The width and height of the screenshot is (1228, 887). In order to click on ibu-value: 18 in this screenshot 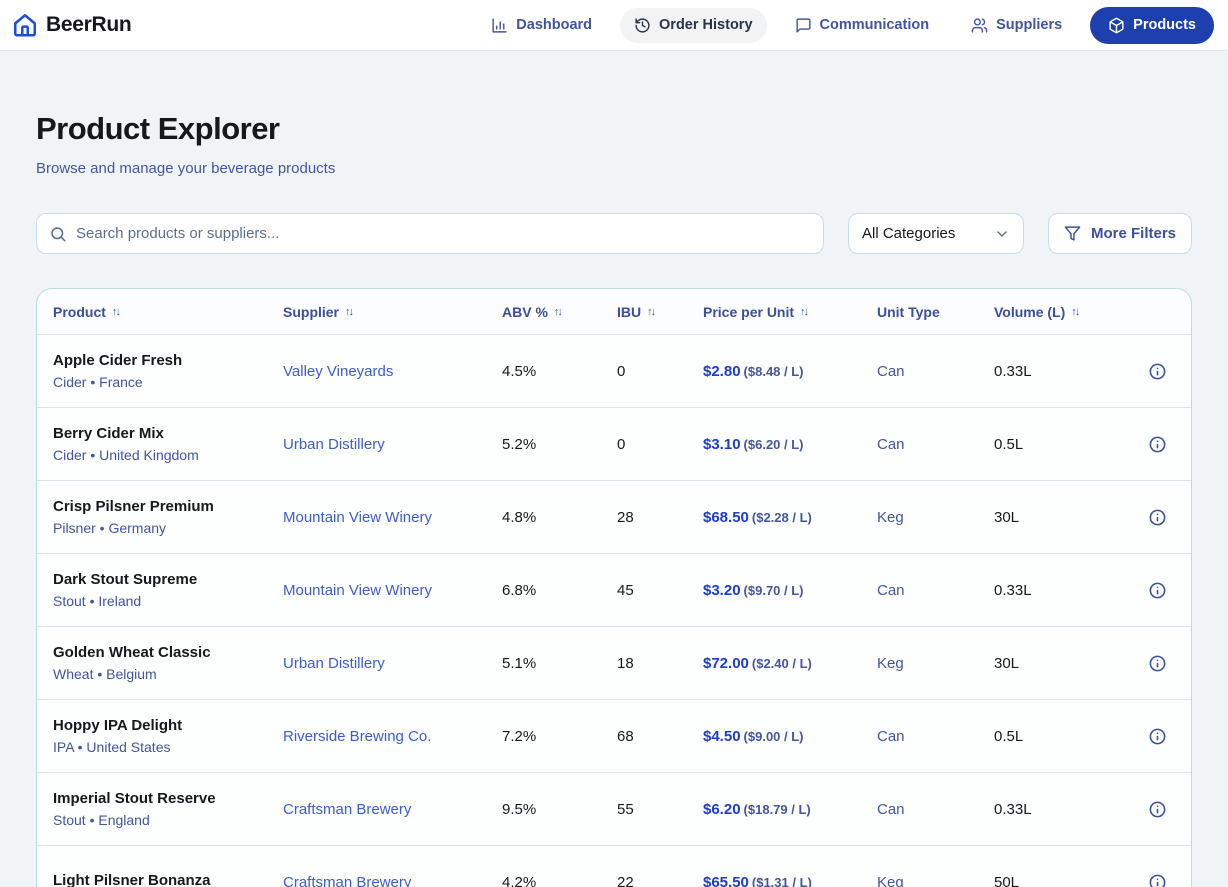, I will do `click(625, 663)`.